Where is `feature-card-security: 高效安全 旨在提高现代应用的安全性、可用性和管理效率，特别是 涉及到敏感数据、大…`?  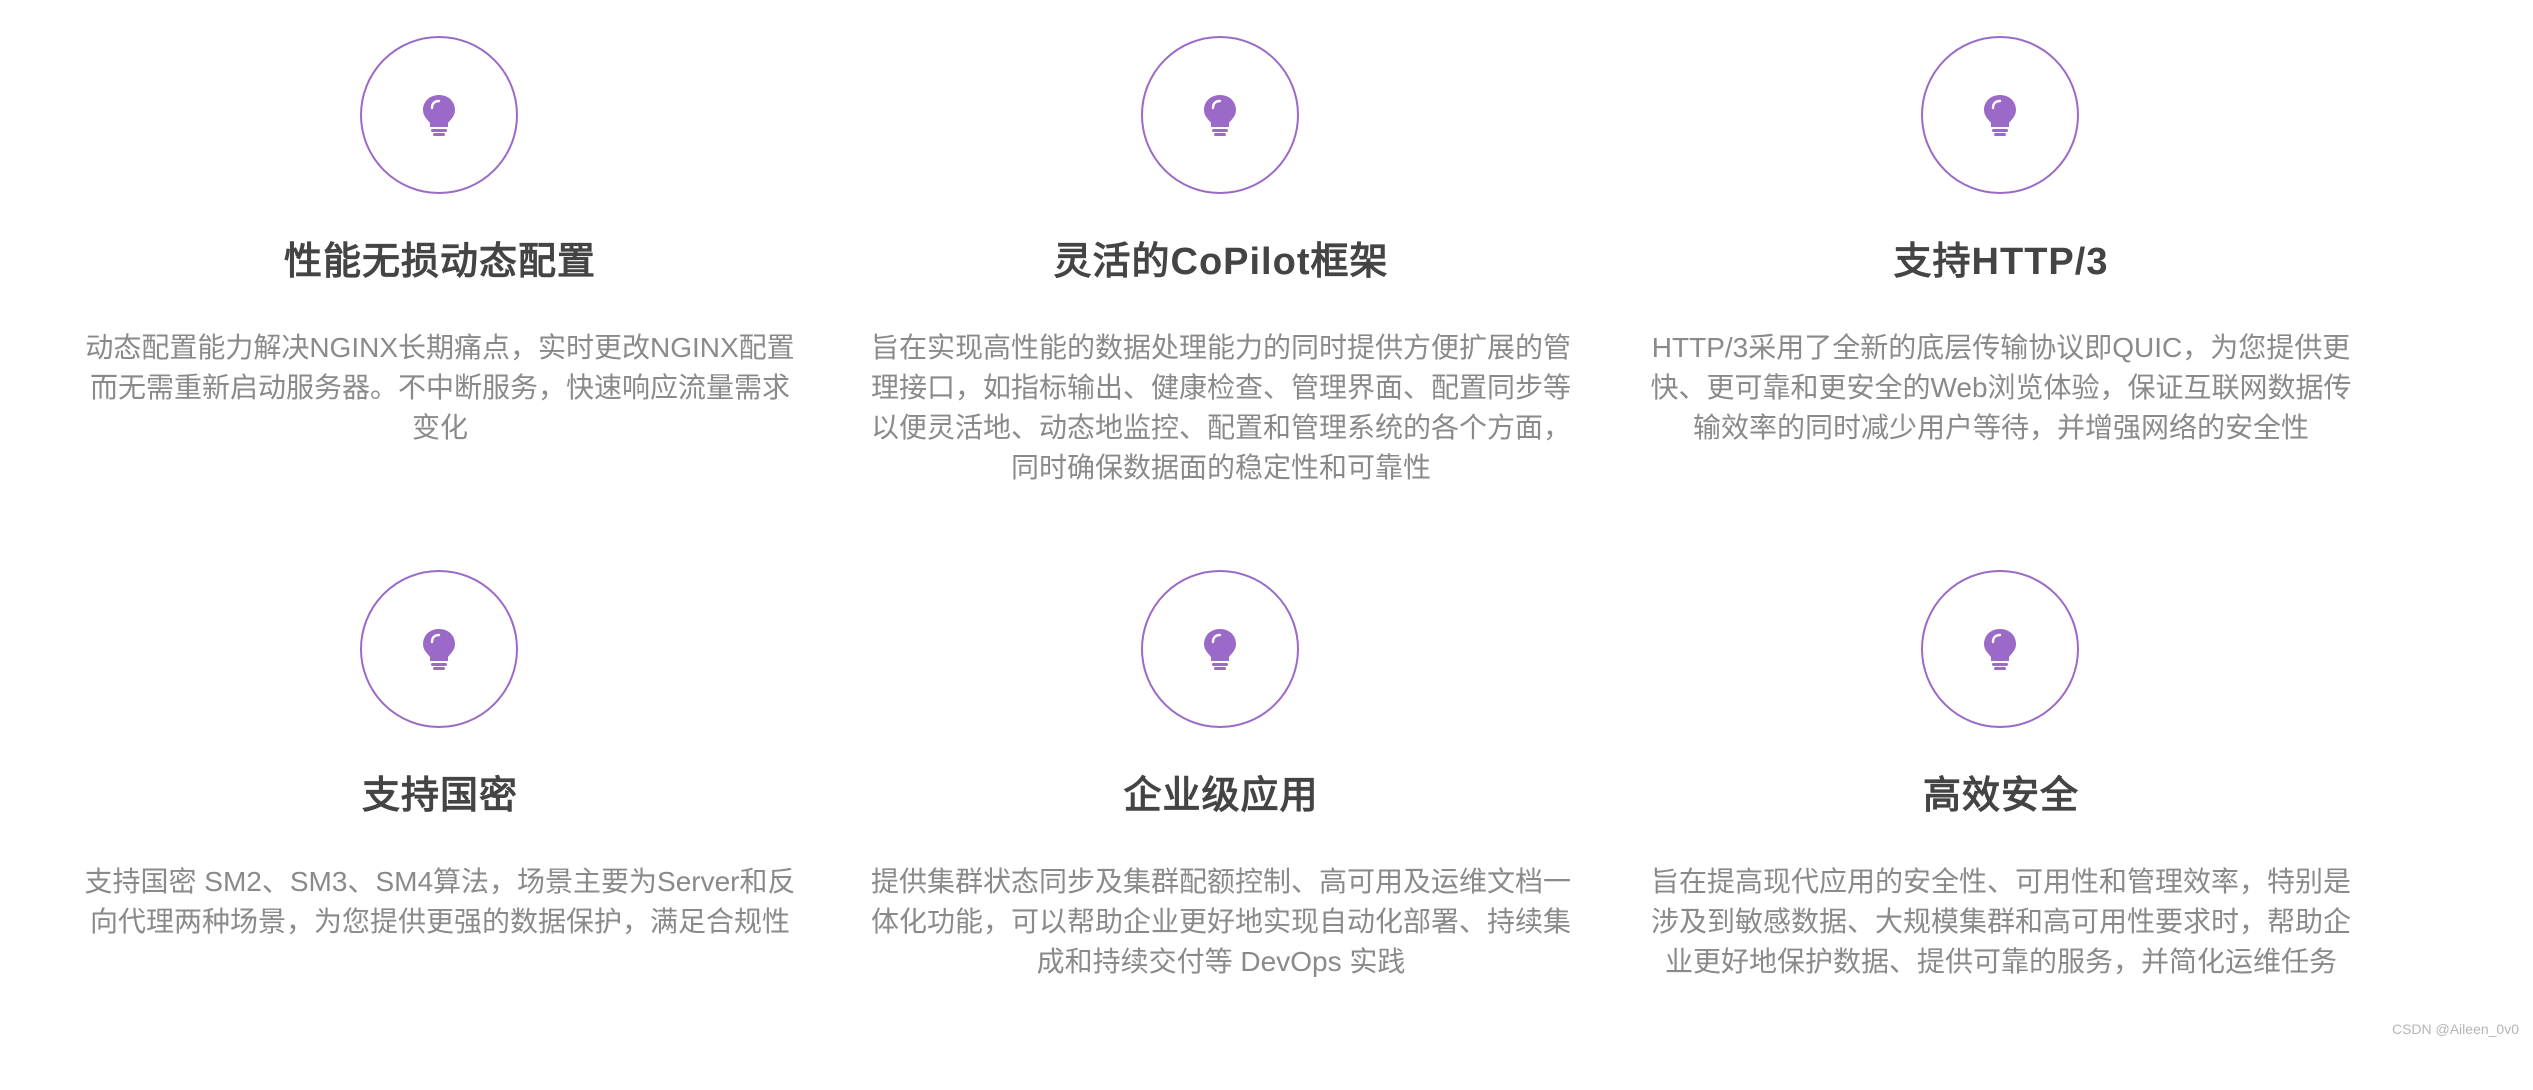
feature-card-security: 高效安全 旨在提高现代应用的安全性、可用性和管理效率，特别是 涉及到敏感数据、大… is located at coordinates (2001, 830).